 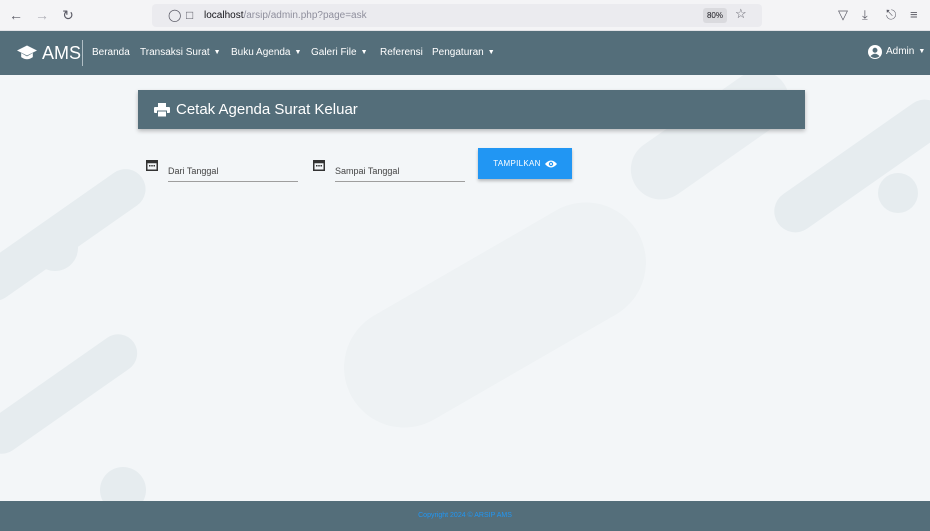 I want to click on show-button-label: TAMPILKAN, so click(x=517, y=163).